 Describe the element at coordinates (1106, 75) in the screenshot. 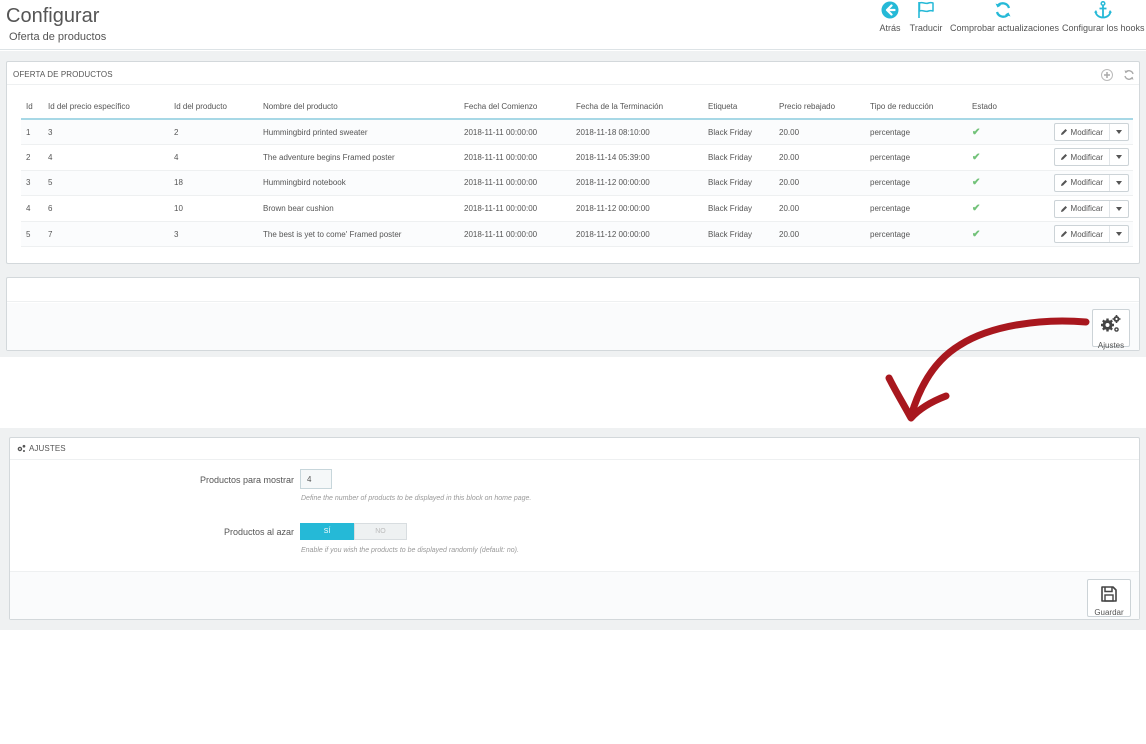

I see `add-icon` at that location.